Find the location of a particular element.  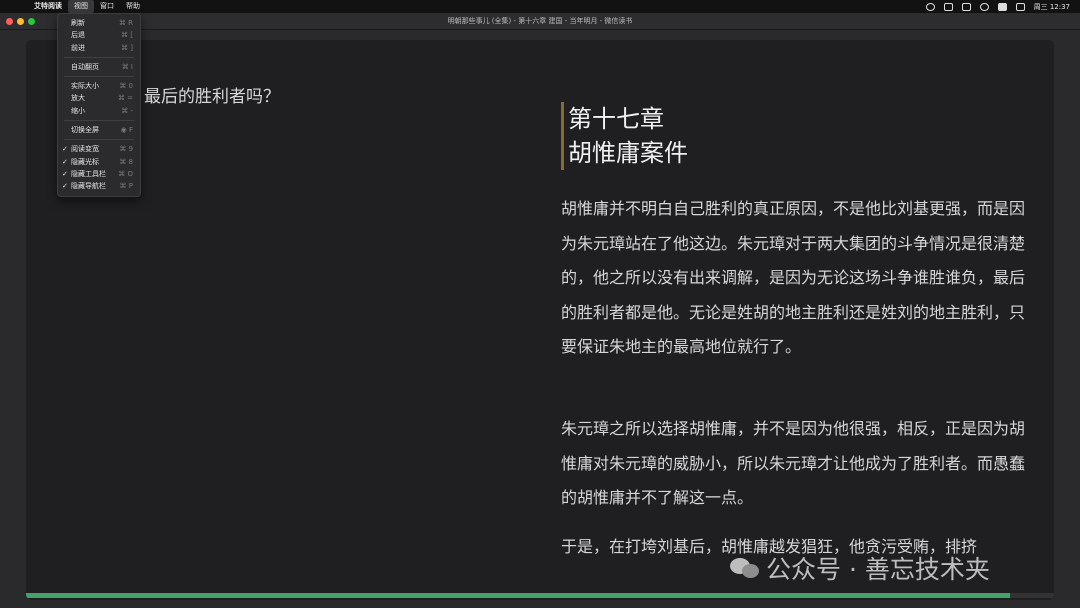

shortcut-label: ⌘ R is located at coordinates (125, 23).